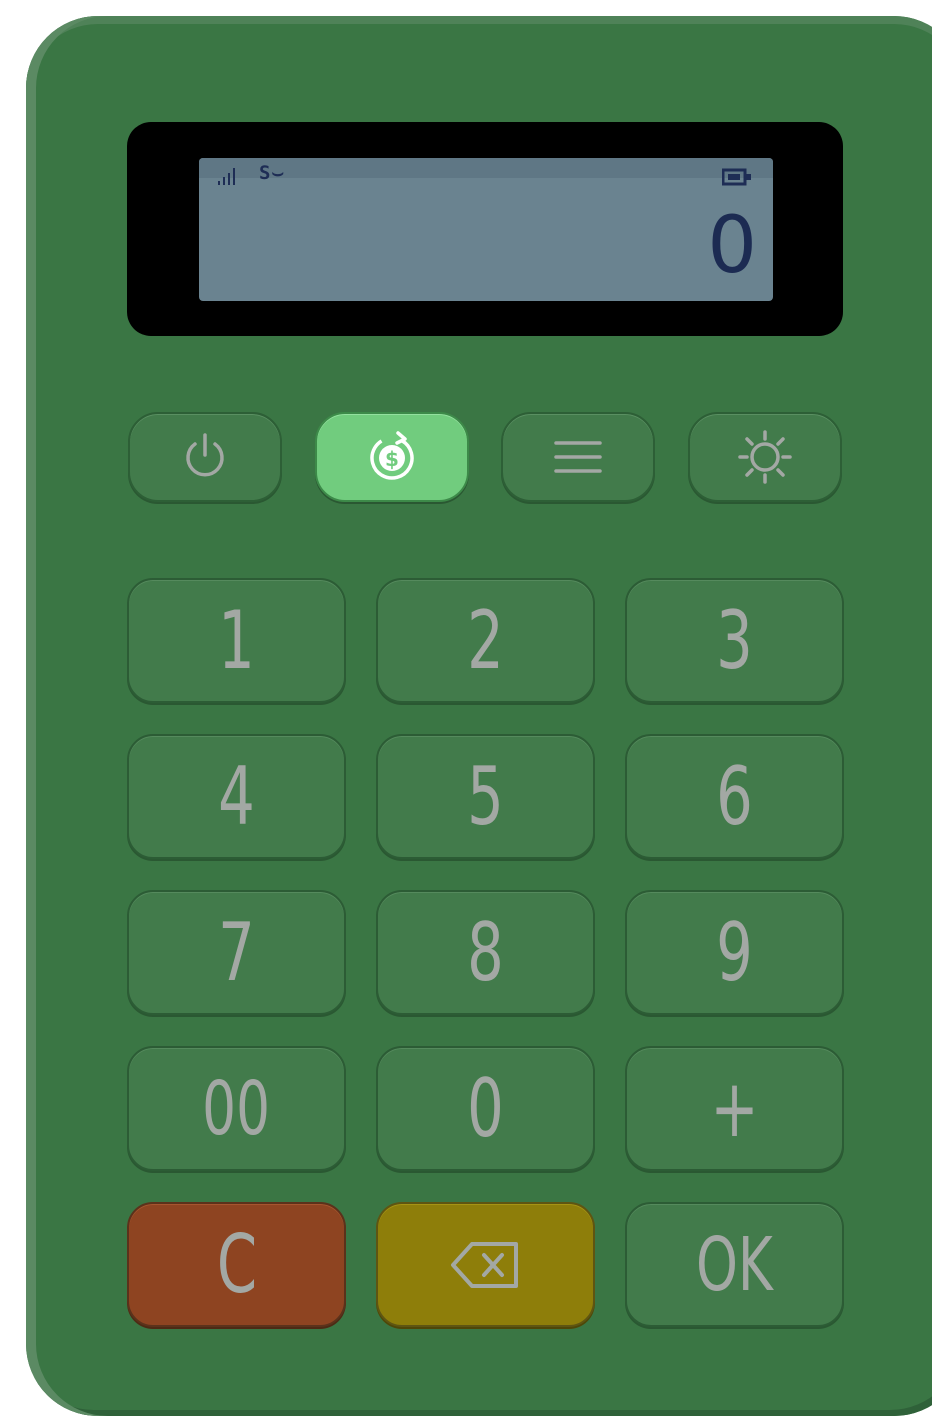  I want to click on key-00: 00, so click(236, 1108).